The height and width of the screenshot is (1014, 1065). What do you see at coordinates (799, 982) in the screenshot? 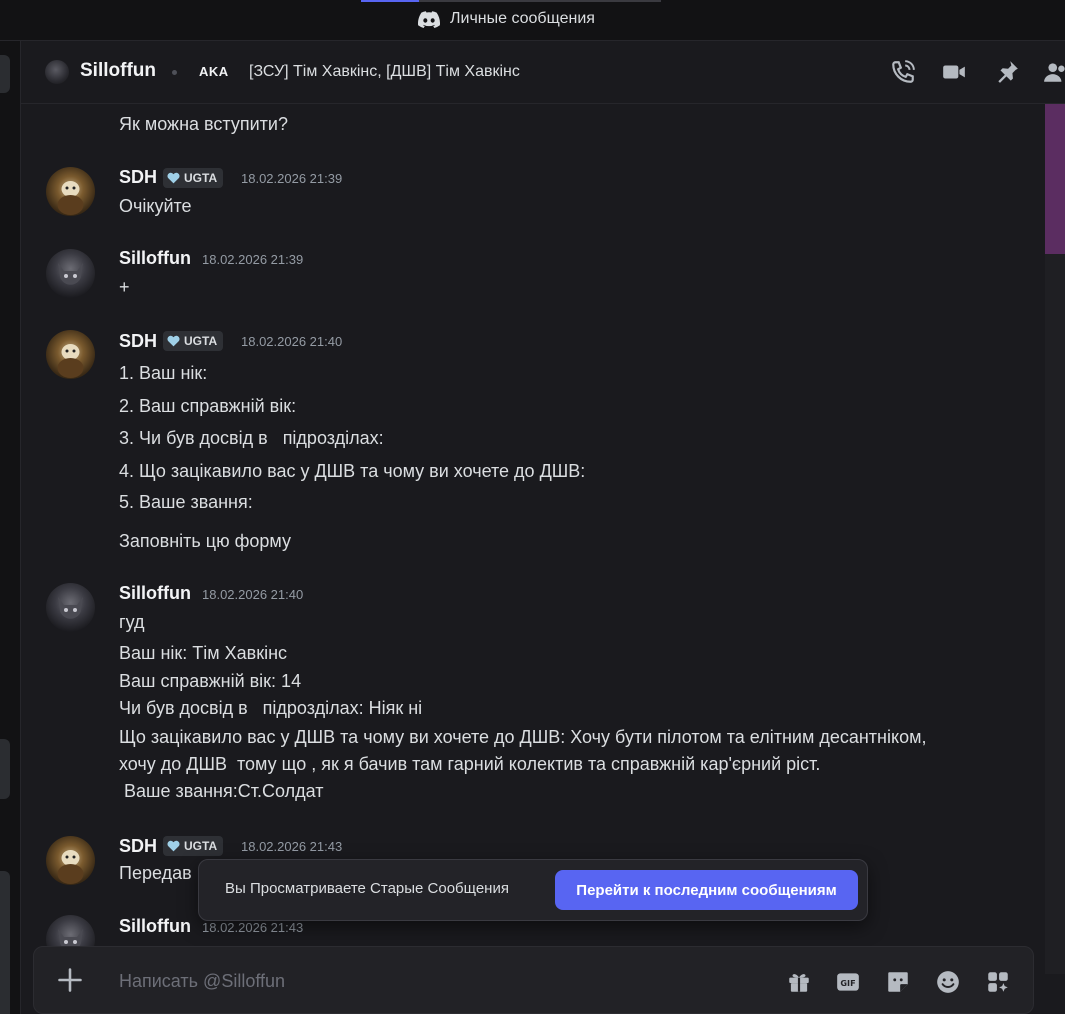
I see `gift-icon` at bounding box center [799, 982].